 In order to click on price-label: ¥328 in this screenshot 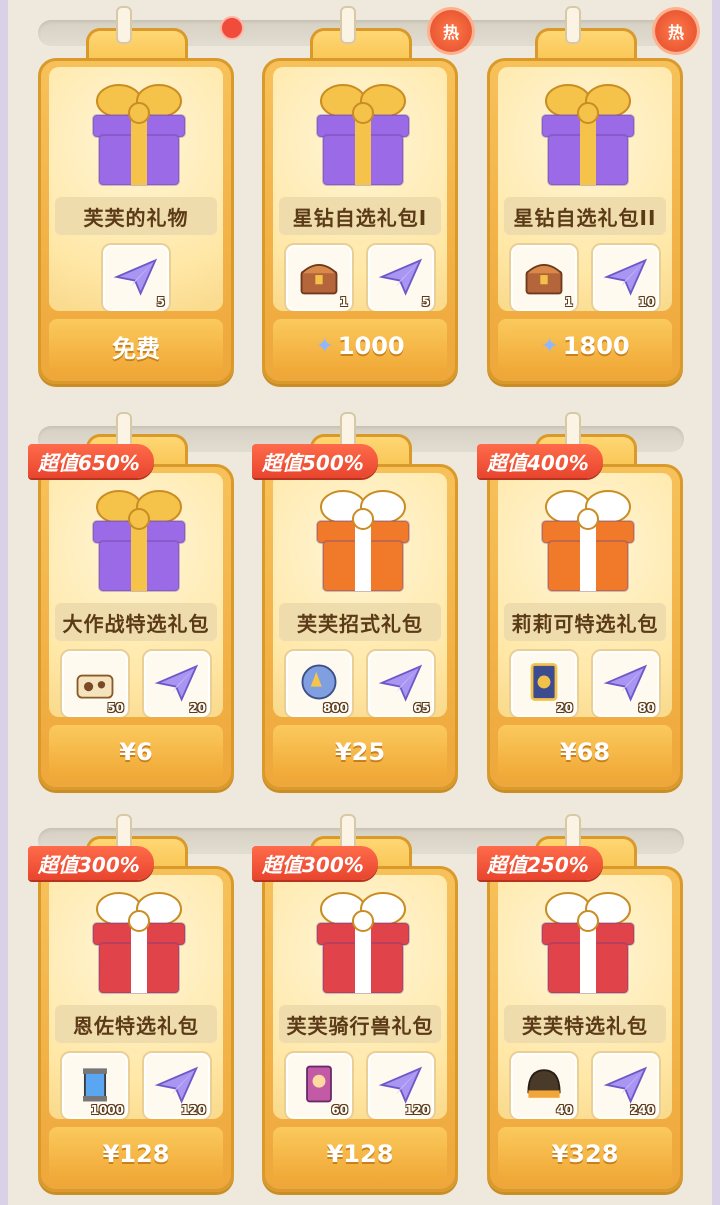, I will do `click(585, 1154)`.